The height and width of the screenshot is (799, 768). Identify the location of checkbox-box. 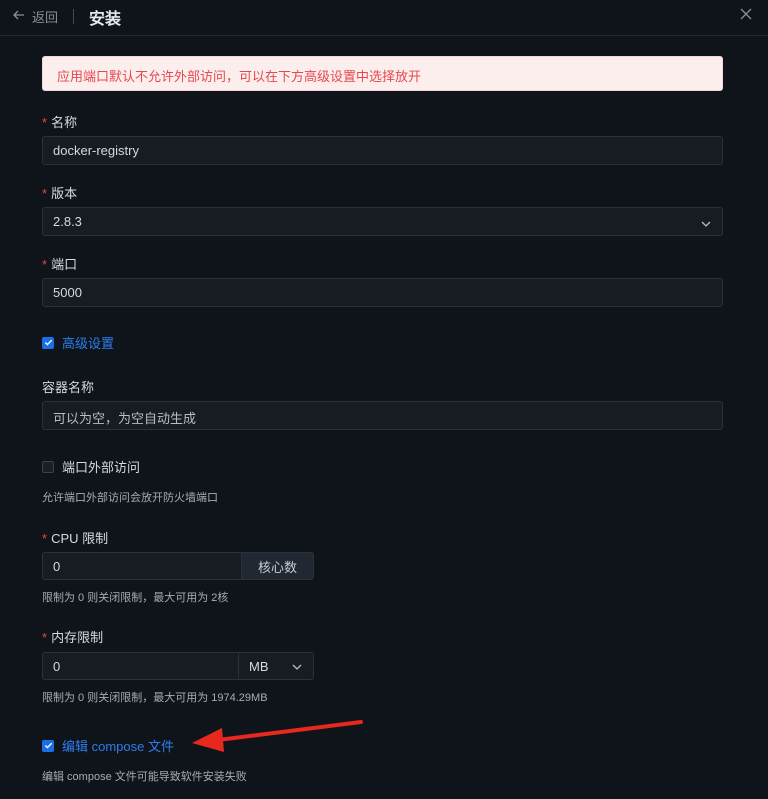
(48, 466).